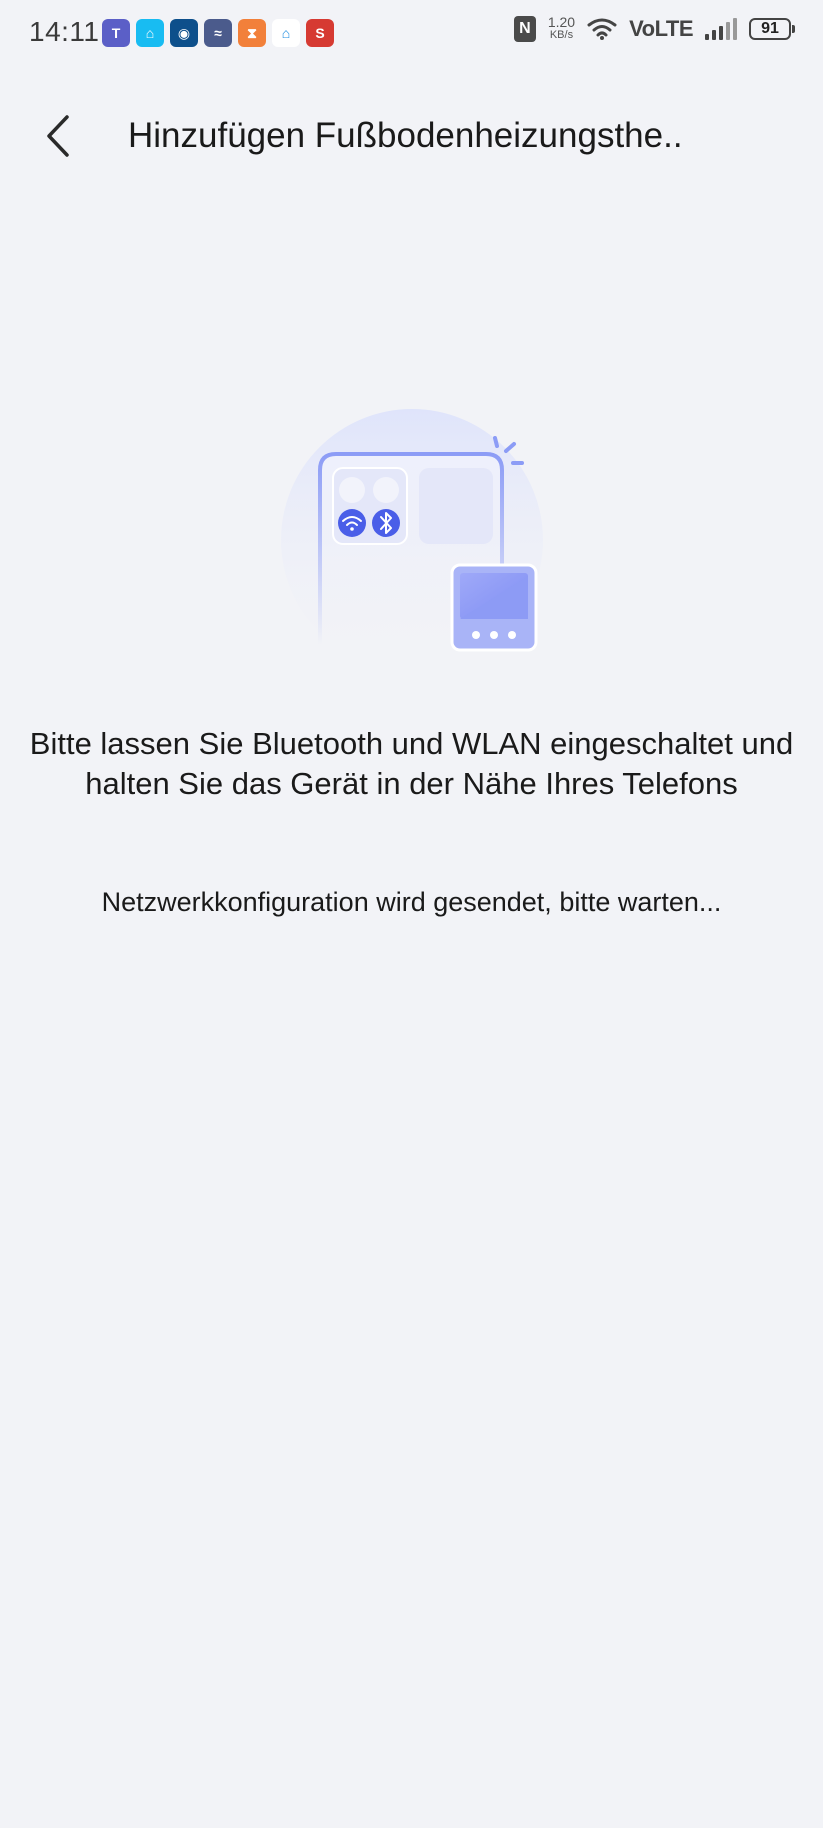 The width and height of the screenshot is (823, 1828). I want to click on header: Hinzufügen Fußbodenheizungsthe.., so click(411, 136).